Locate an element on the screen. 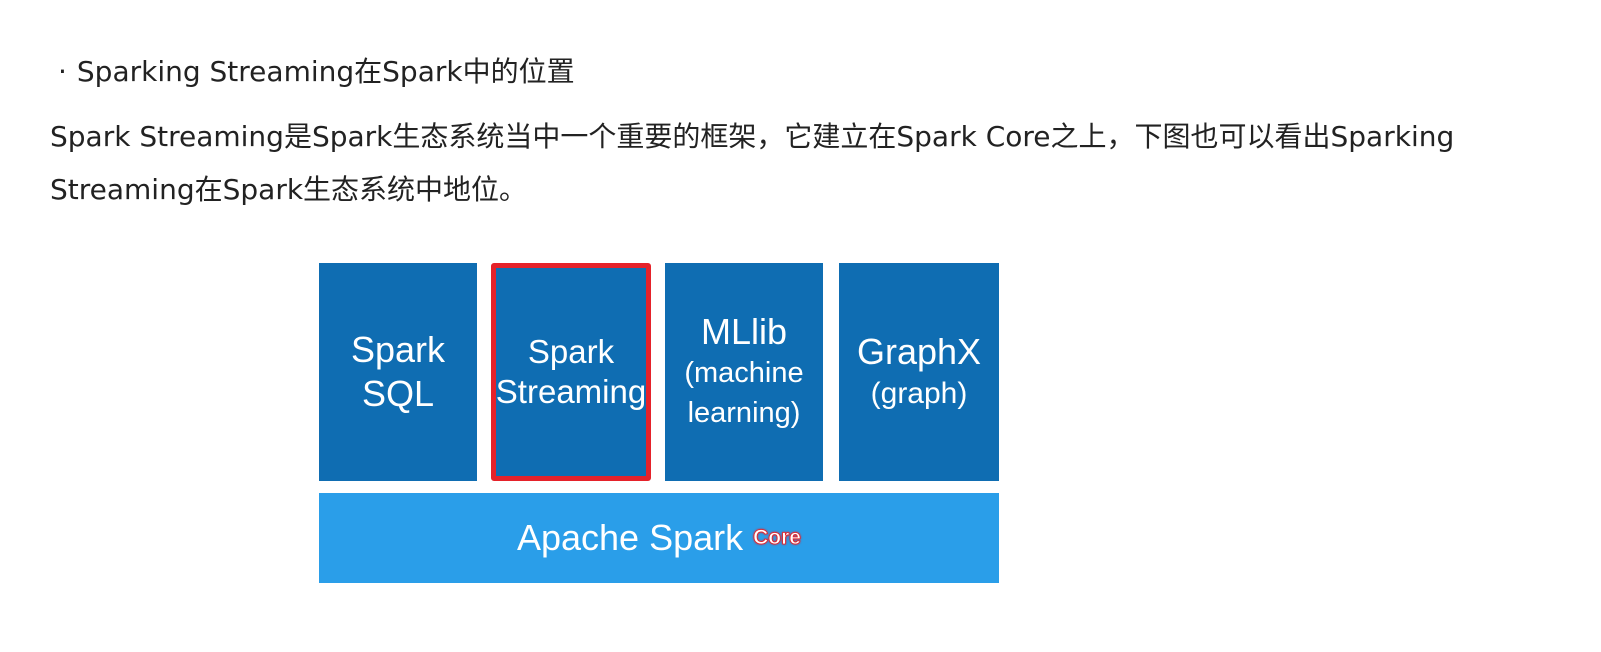  spark-sql-box: Spark SQL is located at coordinates (398, 372).